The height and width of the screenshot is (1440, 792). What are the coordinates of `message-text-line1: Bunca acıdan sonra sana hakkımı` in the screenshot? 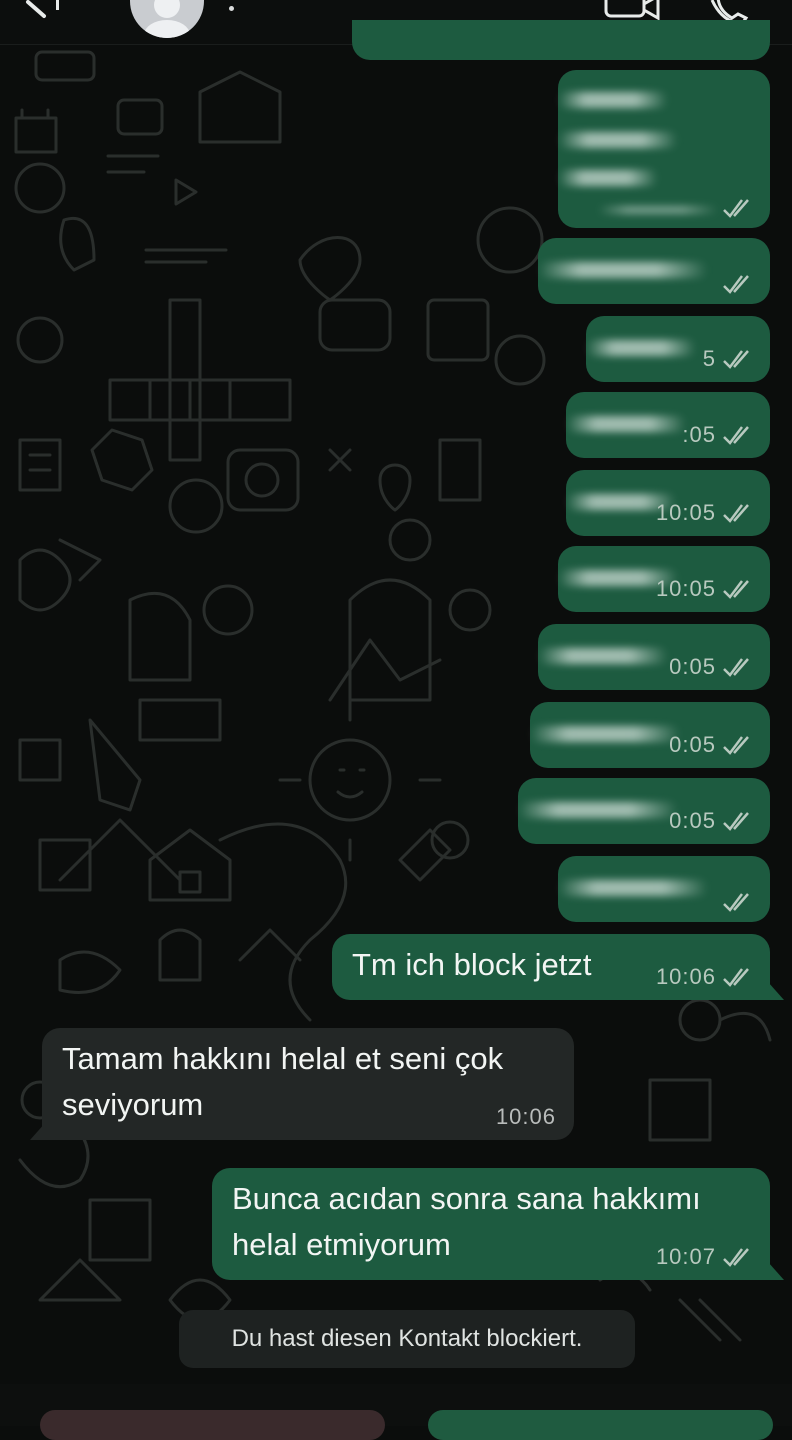 It's located at (466, 1198).